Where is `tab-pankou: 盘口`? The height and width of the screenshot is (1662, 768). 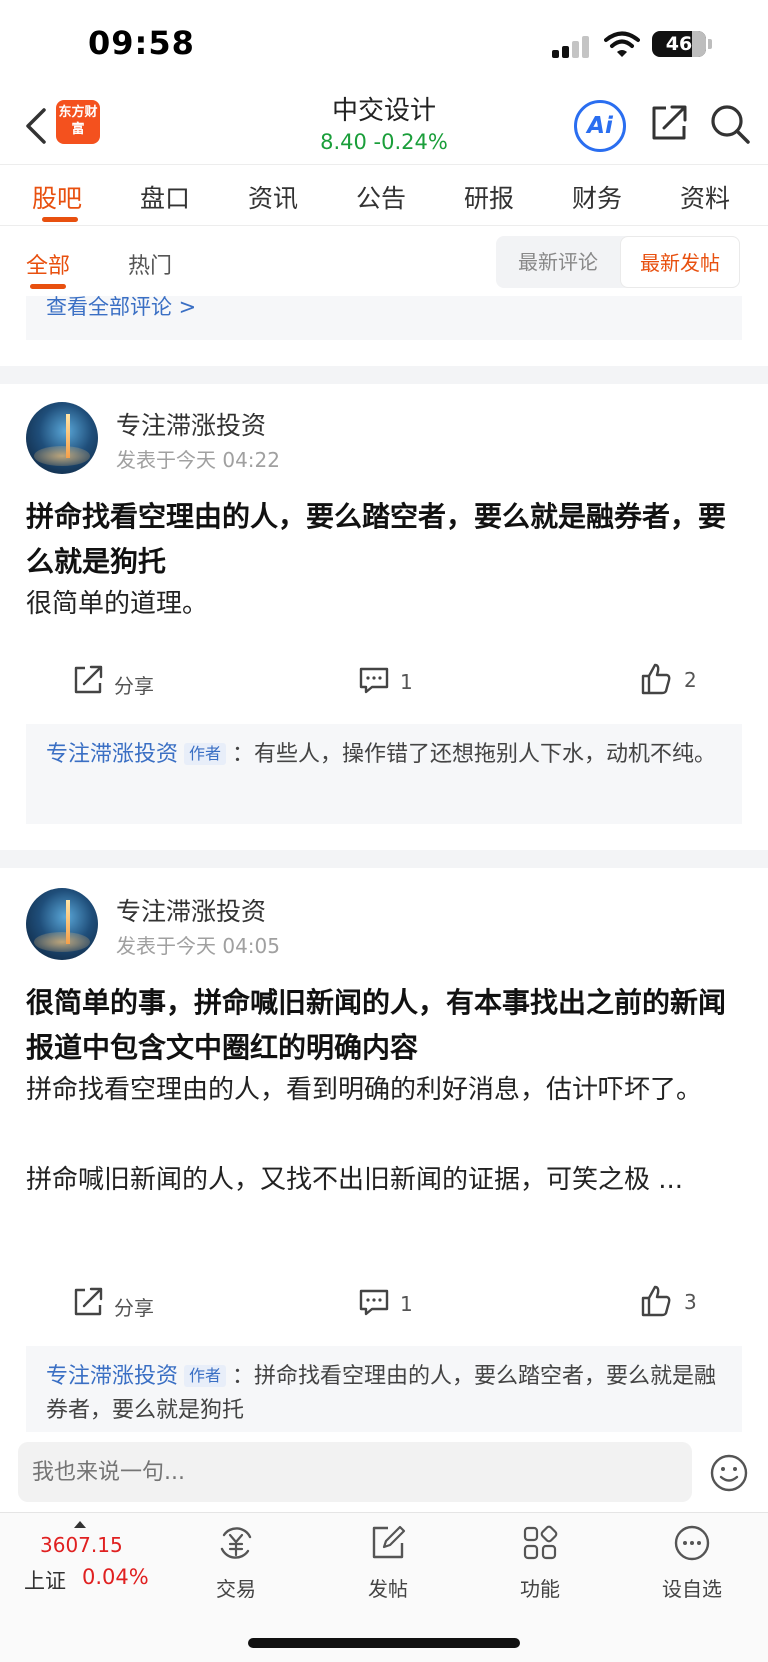 tab-pankou: 盘口 is located at coordinates (165, 197).